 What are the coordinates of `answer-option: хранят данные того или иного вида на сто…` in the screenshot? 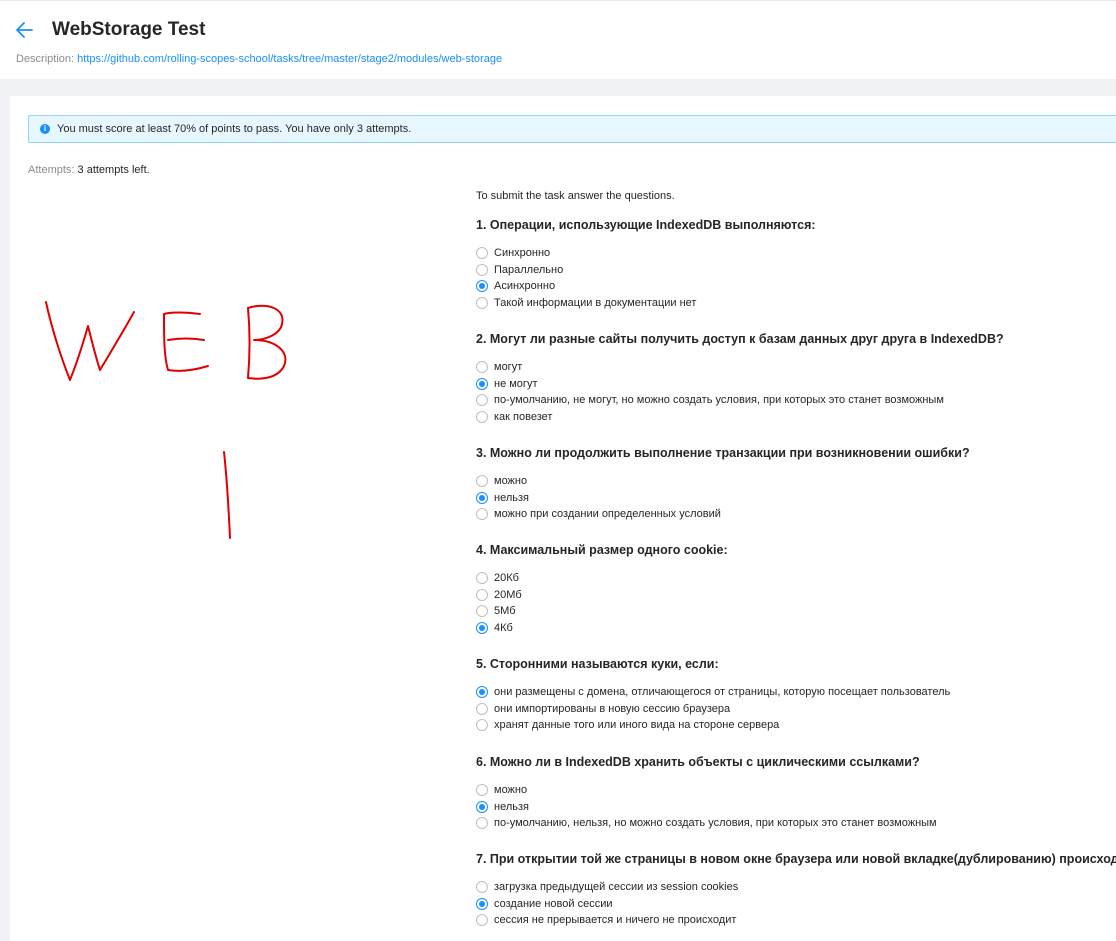 It's located at (627, 725).